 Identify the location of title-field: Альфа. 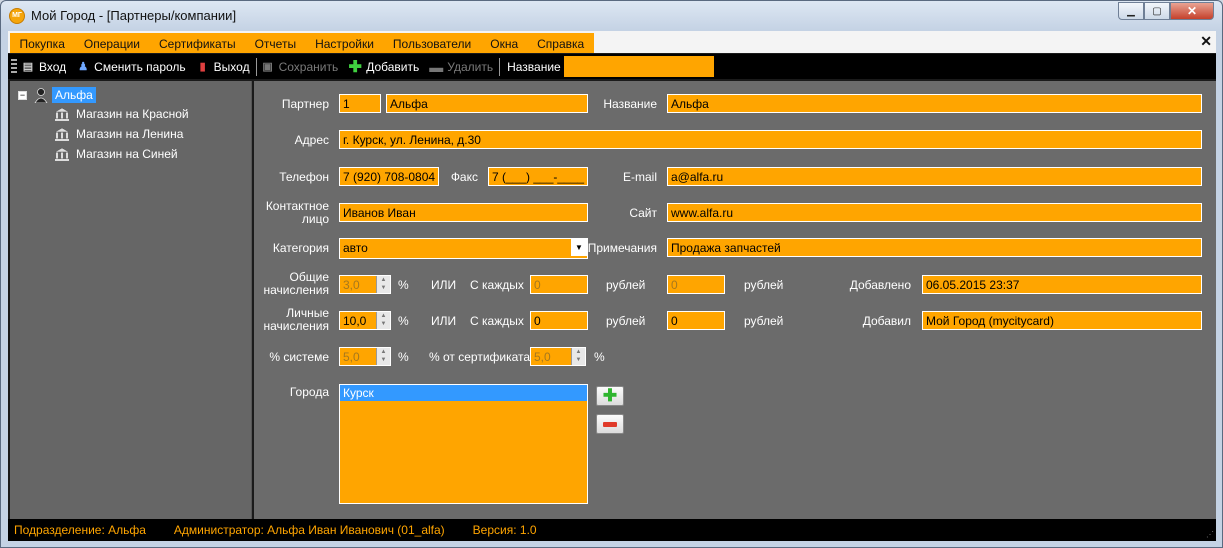
(934, 103).